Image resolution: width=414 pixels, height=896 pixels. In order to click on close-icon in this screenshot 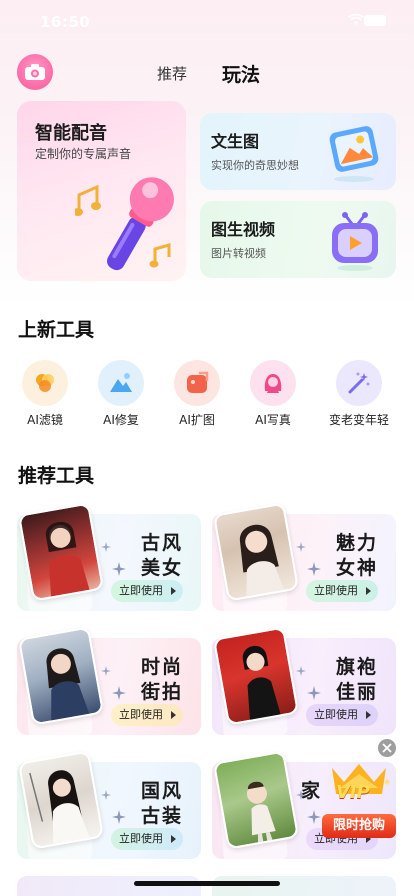, I will do `click(387, 748)`.